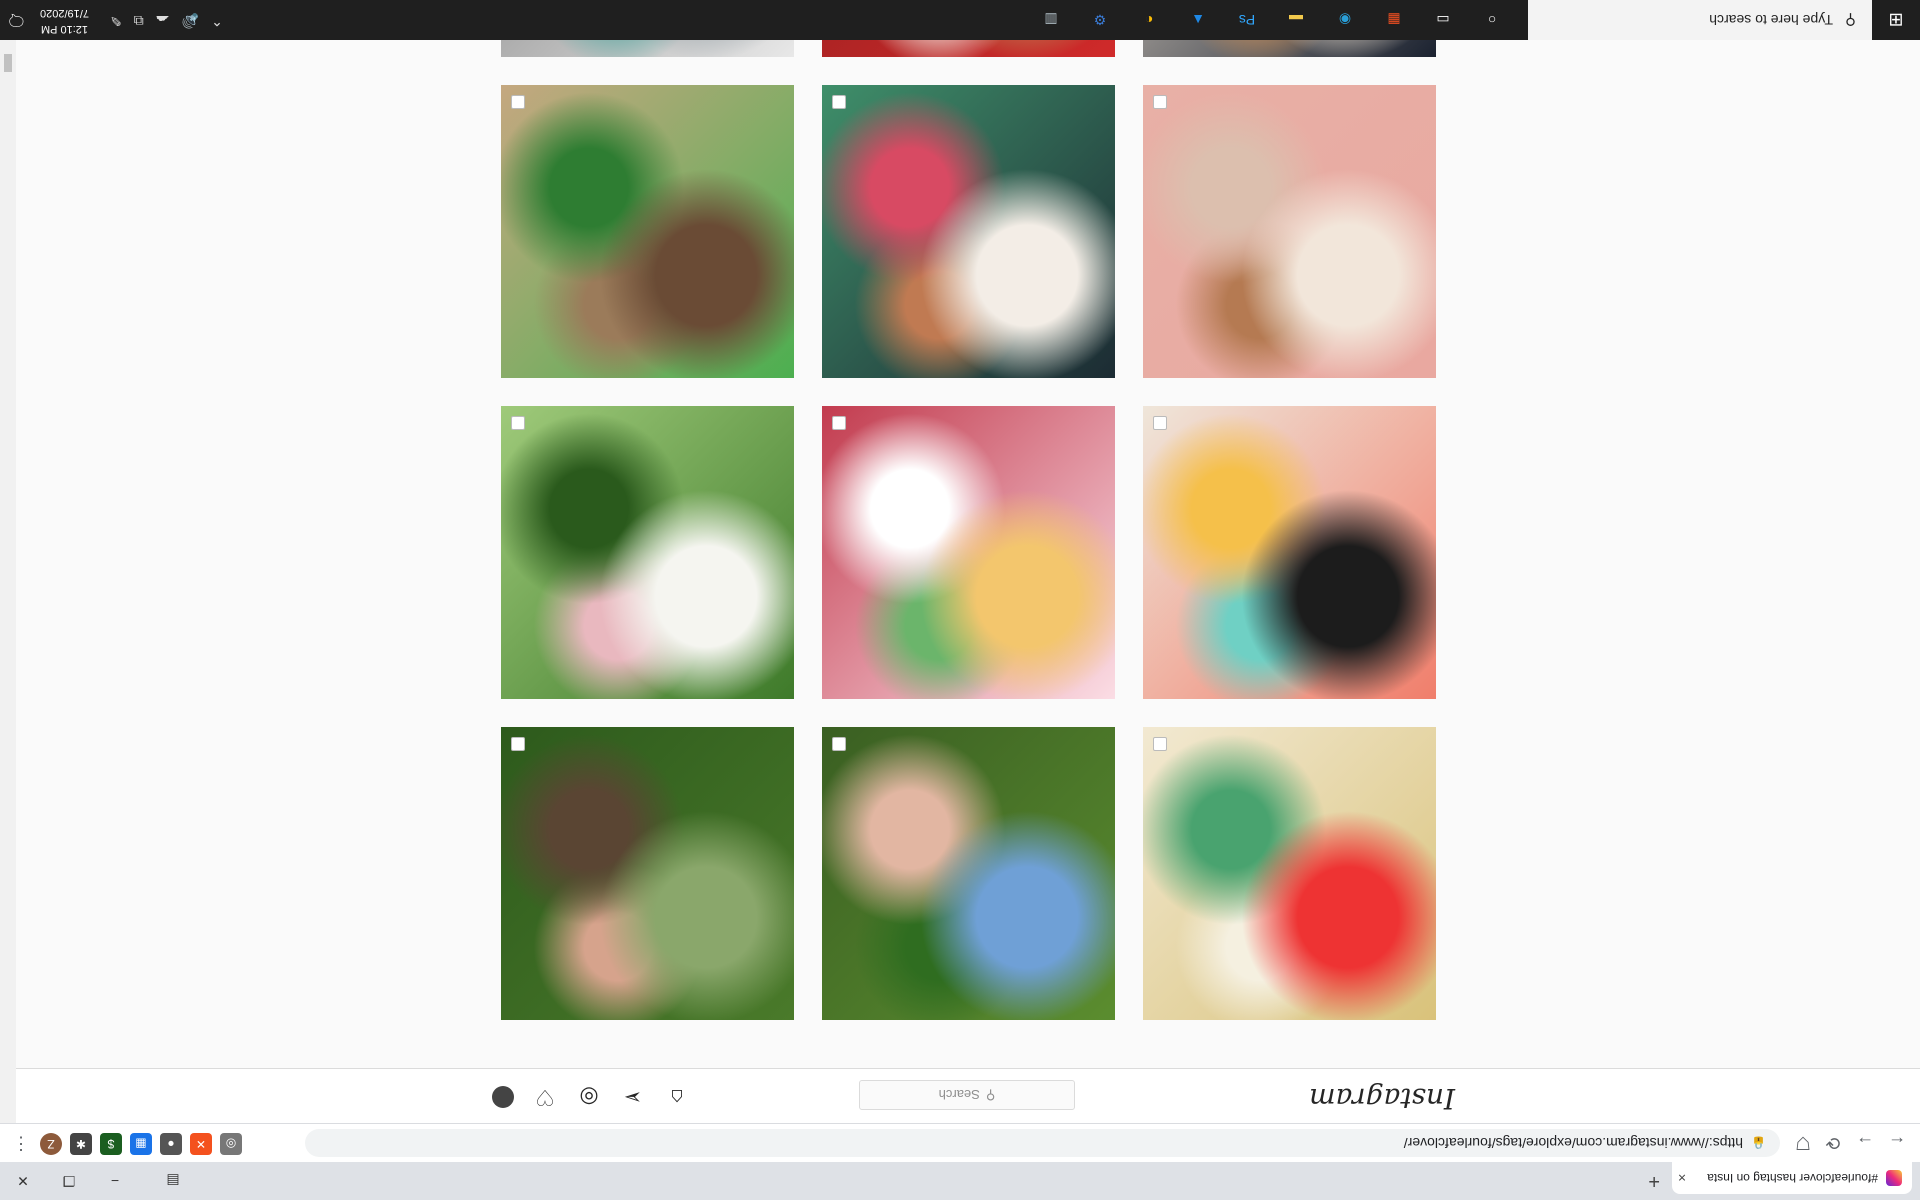  What do you see at coordinates (51, 1144) in the screenshot?
I see `profile-avatar: Z` at bounding box center [51, 1144].